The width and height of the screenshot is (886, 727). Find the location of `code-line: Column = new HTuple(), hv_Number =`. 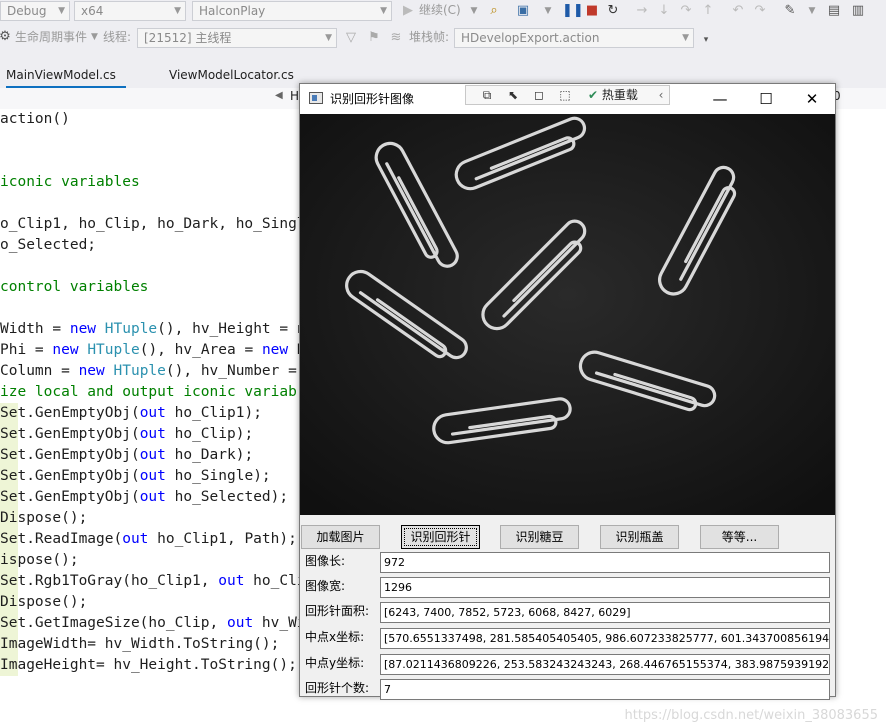

code-line: Column = new HTuple(), hv_Number = is located at coordinates (148, 371).